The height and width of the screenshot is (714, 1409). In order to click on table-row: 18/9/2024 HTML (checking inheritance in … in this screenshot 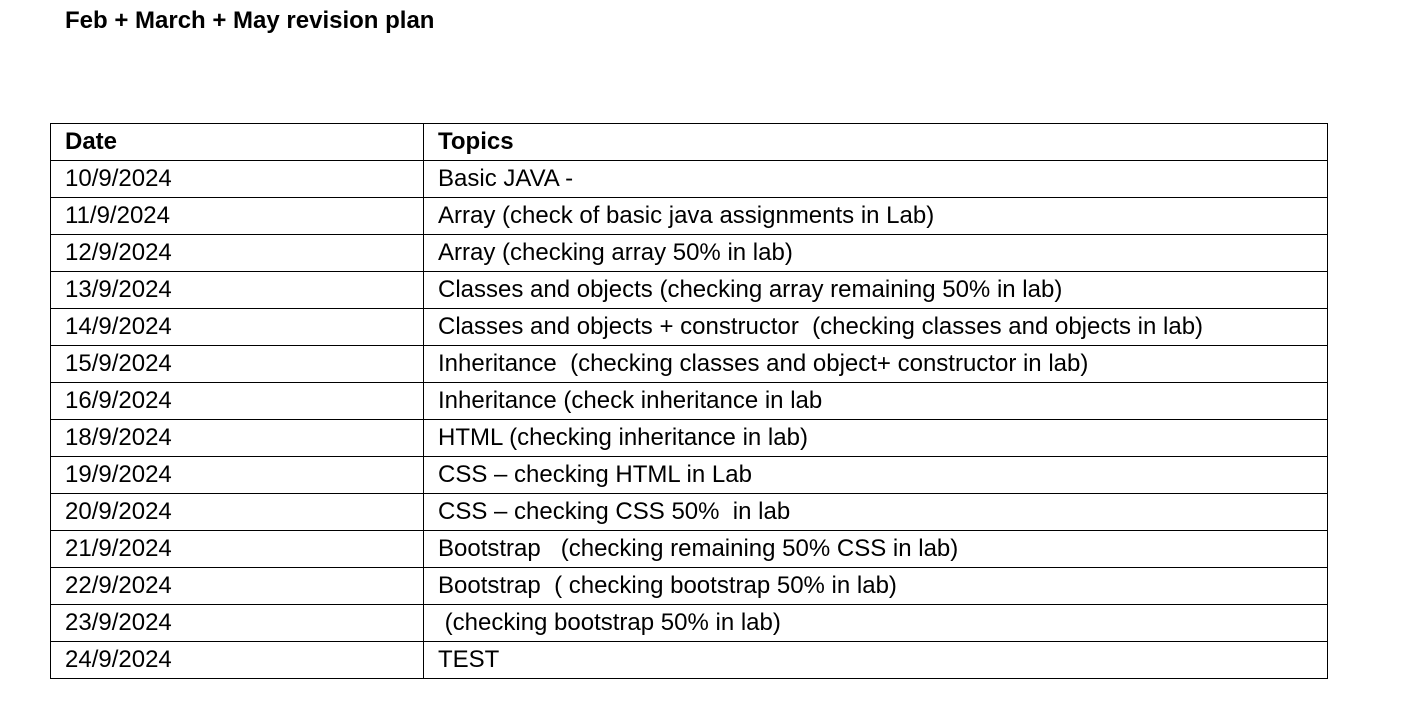, I will do `click(689, 438)`.